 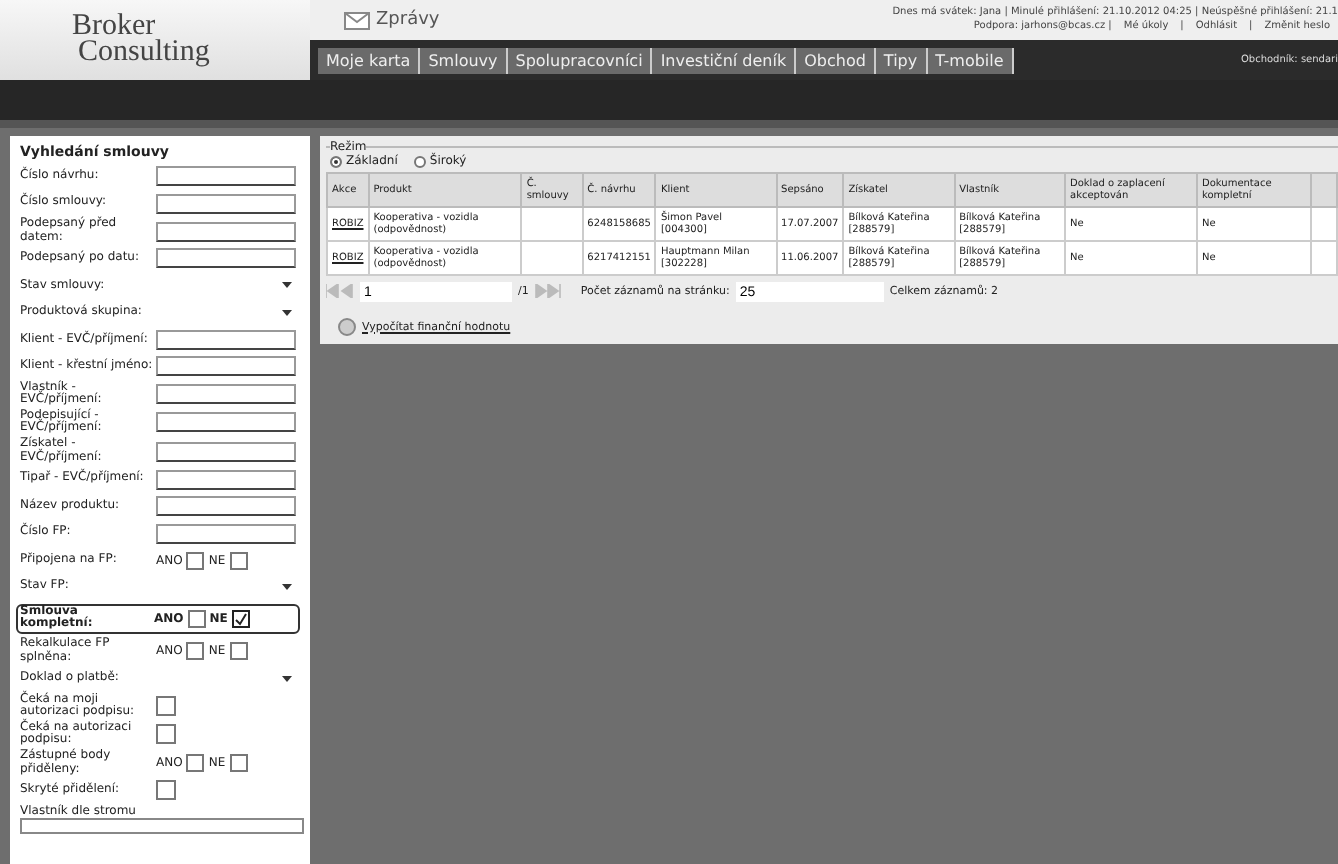 What do you see at coordinates (836, 60) in the screenshot?
I see `nav-tab: Obchod` at bounding box center [836, 60].